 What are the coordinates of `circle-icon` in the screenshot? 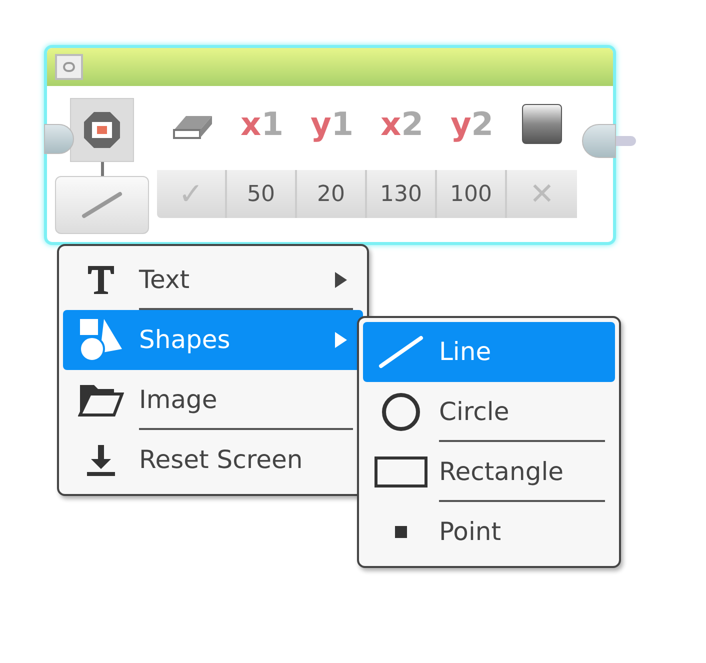 It's located at (401, 412).